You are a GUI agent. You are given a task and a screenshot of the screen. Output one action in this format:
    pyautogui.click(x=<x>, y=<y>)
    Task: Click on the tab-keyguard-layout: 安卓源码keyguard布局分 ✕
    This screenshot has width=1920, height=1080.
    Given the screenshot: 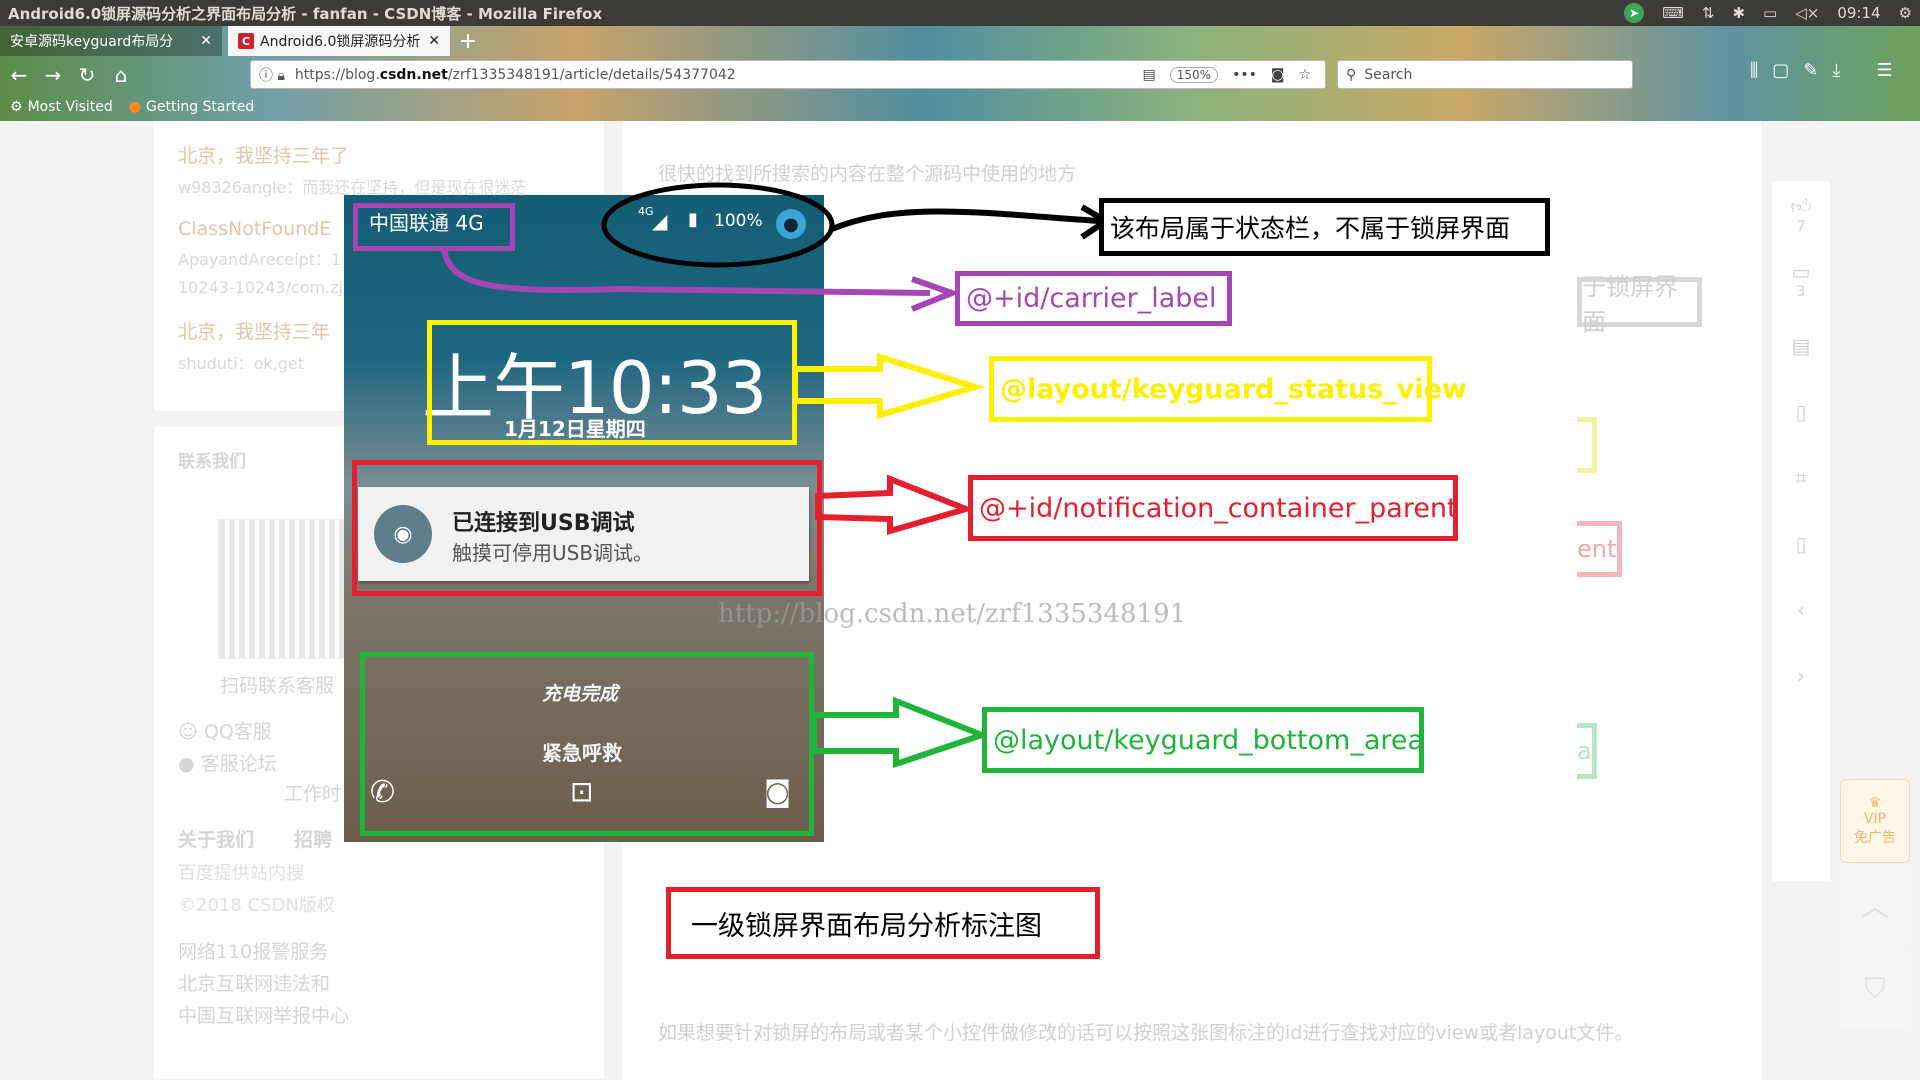 What is the action you would take?
    pyautogui.click(x=111, y=41)
    